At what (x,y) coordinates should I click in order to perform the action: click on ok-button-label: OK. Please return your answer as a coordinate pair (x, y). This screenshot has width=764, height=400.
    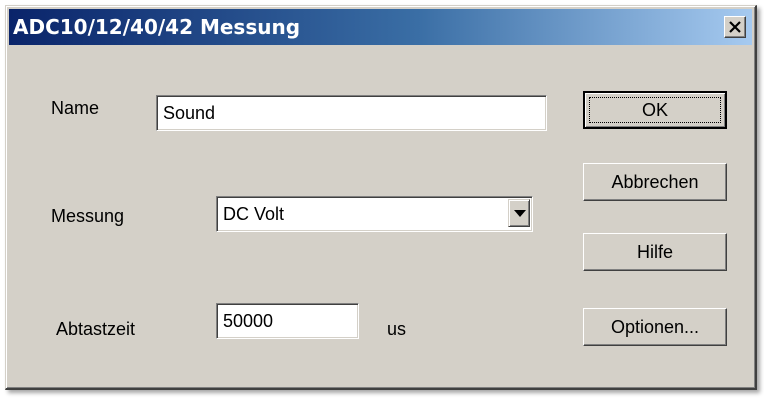
    Looking at the image, I should click on (654, 110).